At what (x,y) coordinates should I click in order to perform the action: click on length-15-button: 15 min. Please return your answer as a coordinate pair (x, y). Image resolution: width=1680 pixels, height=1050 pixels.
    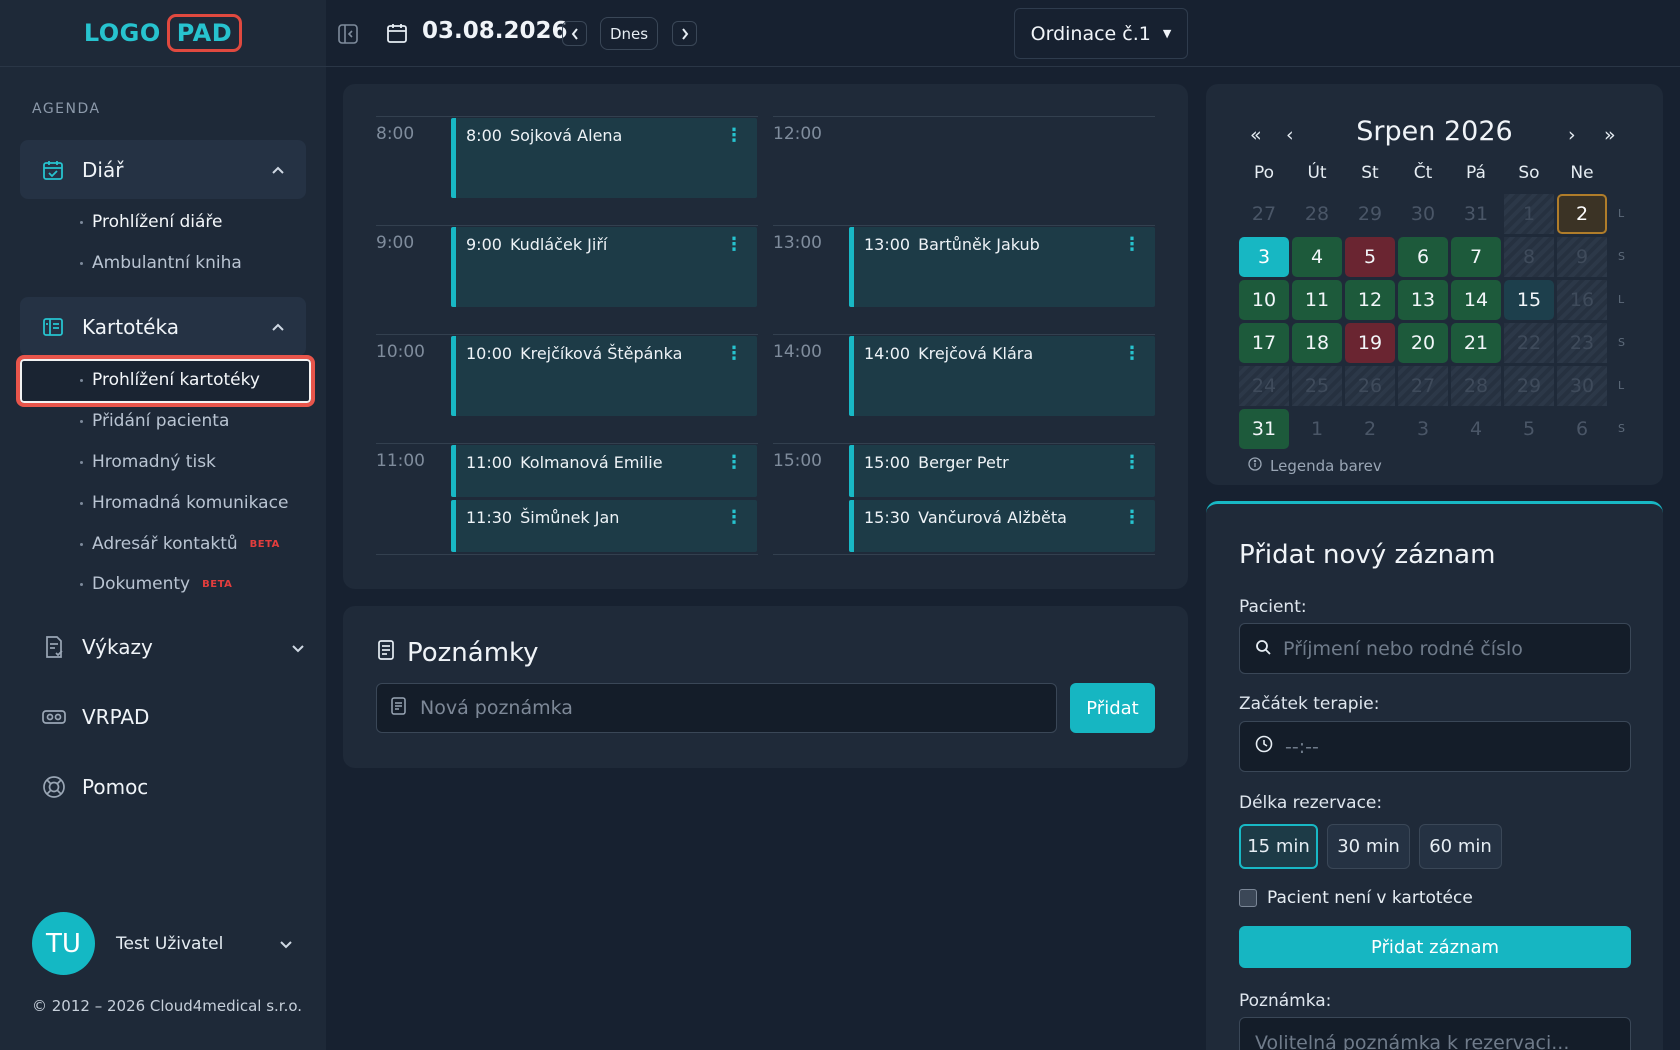
    Looking at the image, I should click on (1278, 846).